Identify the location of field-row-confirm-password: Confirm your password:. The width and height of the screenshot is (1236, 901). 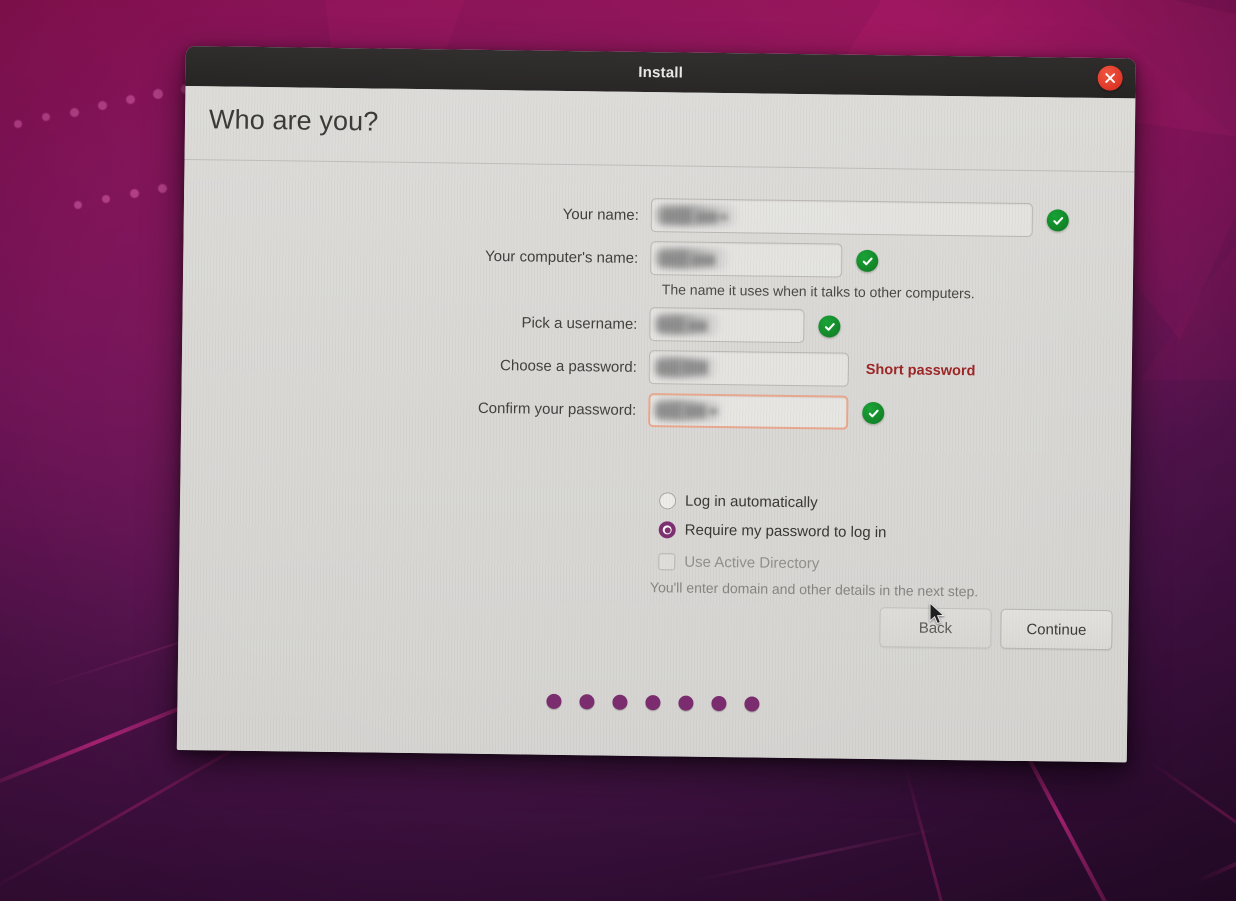
(656, 411).